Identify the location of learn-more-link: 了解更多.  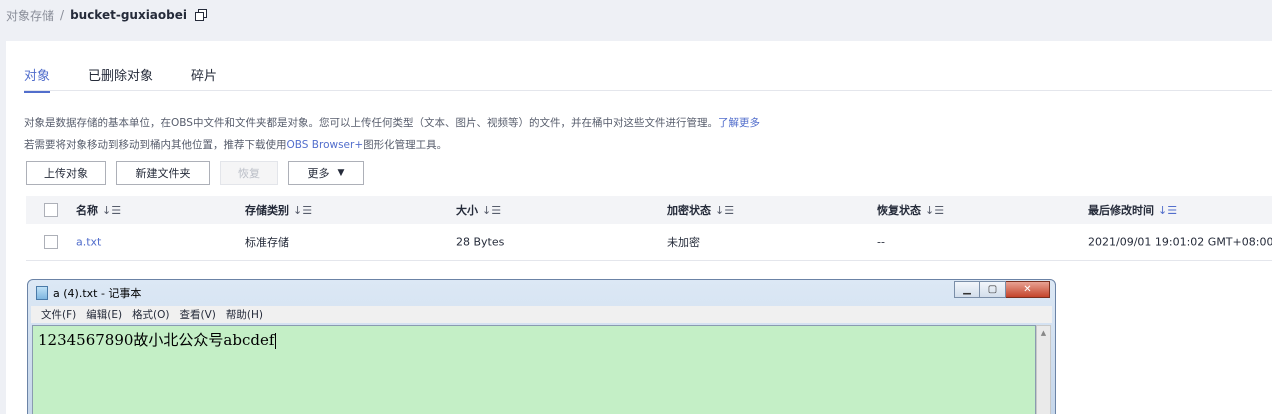
(739, 123).